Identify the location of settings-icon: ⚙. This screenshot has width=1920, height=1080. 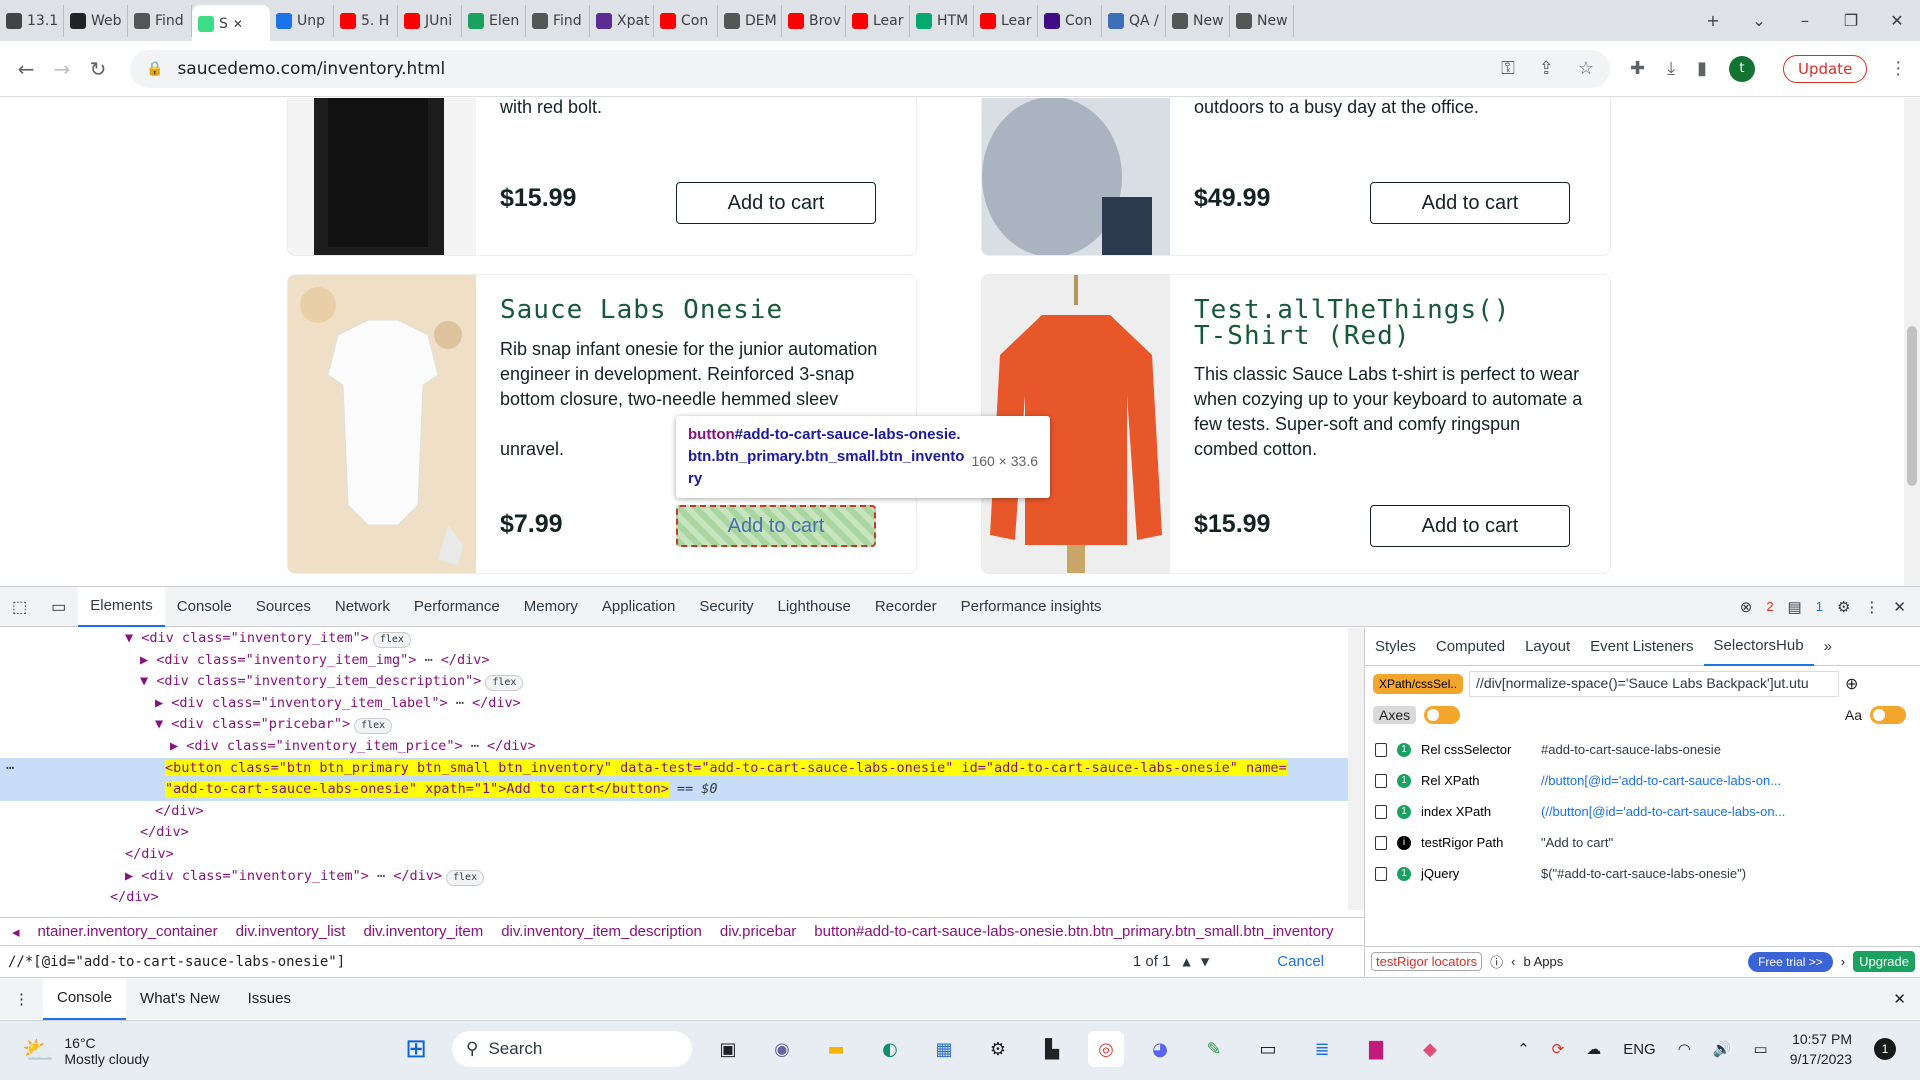
(1843, 607).